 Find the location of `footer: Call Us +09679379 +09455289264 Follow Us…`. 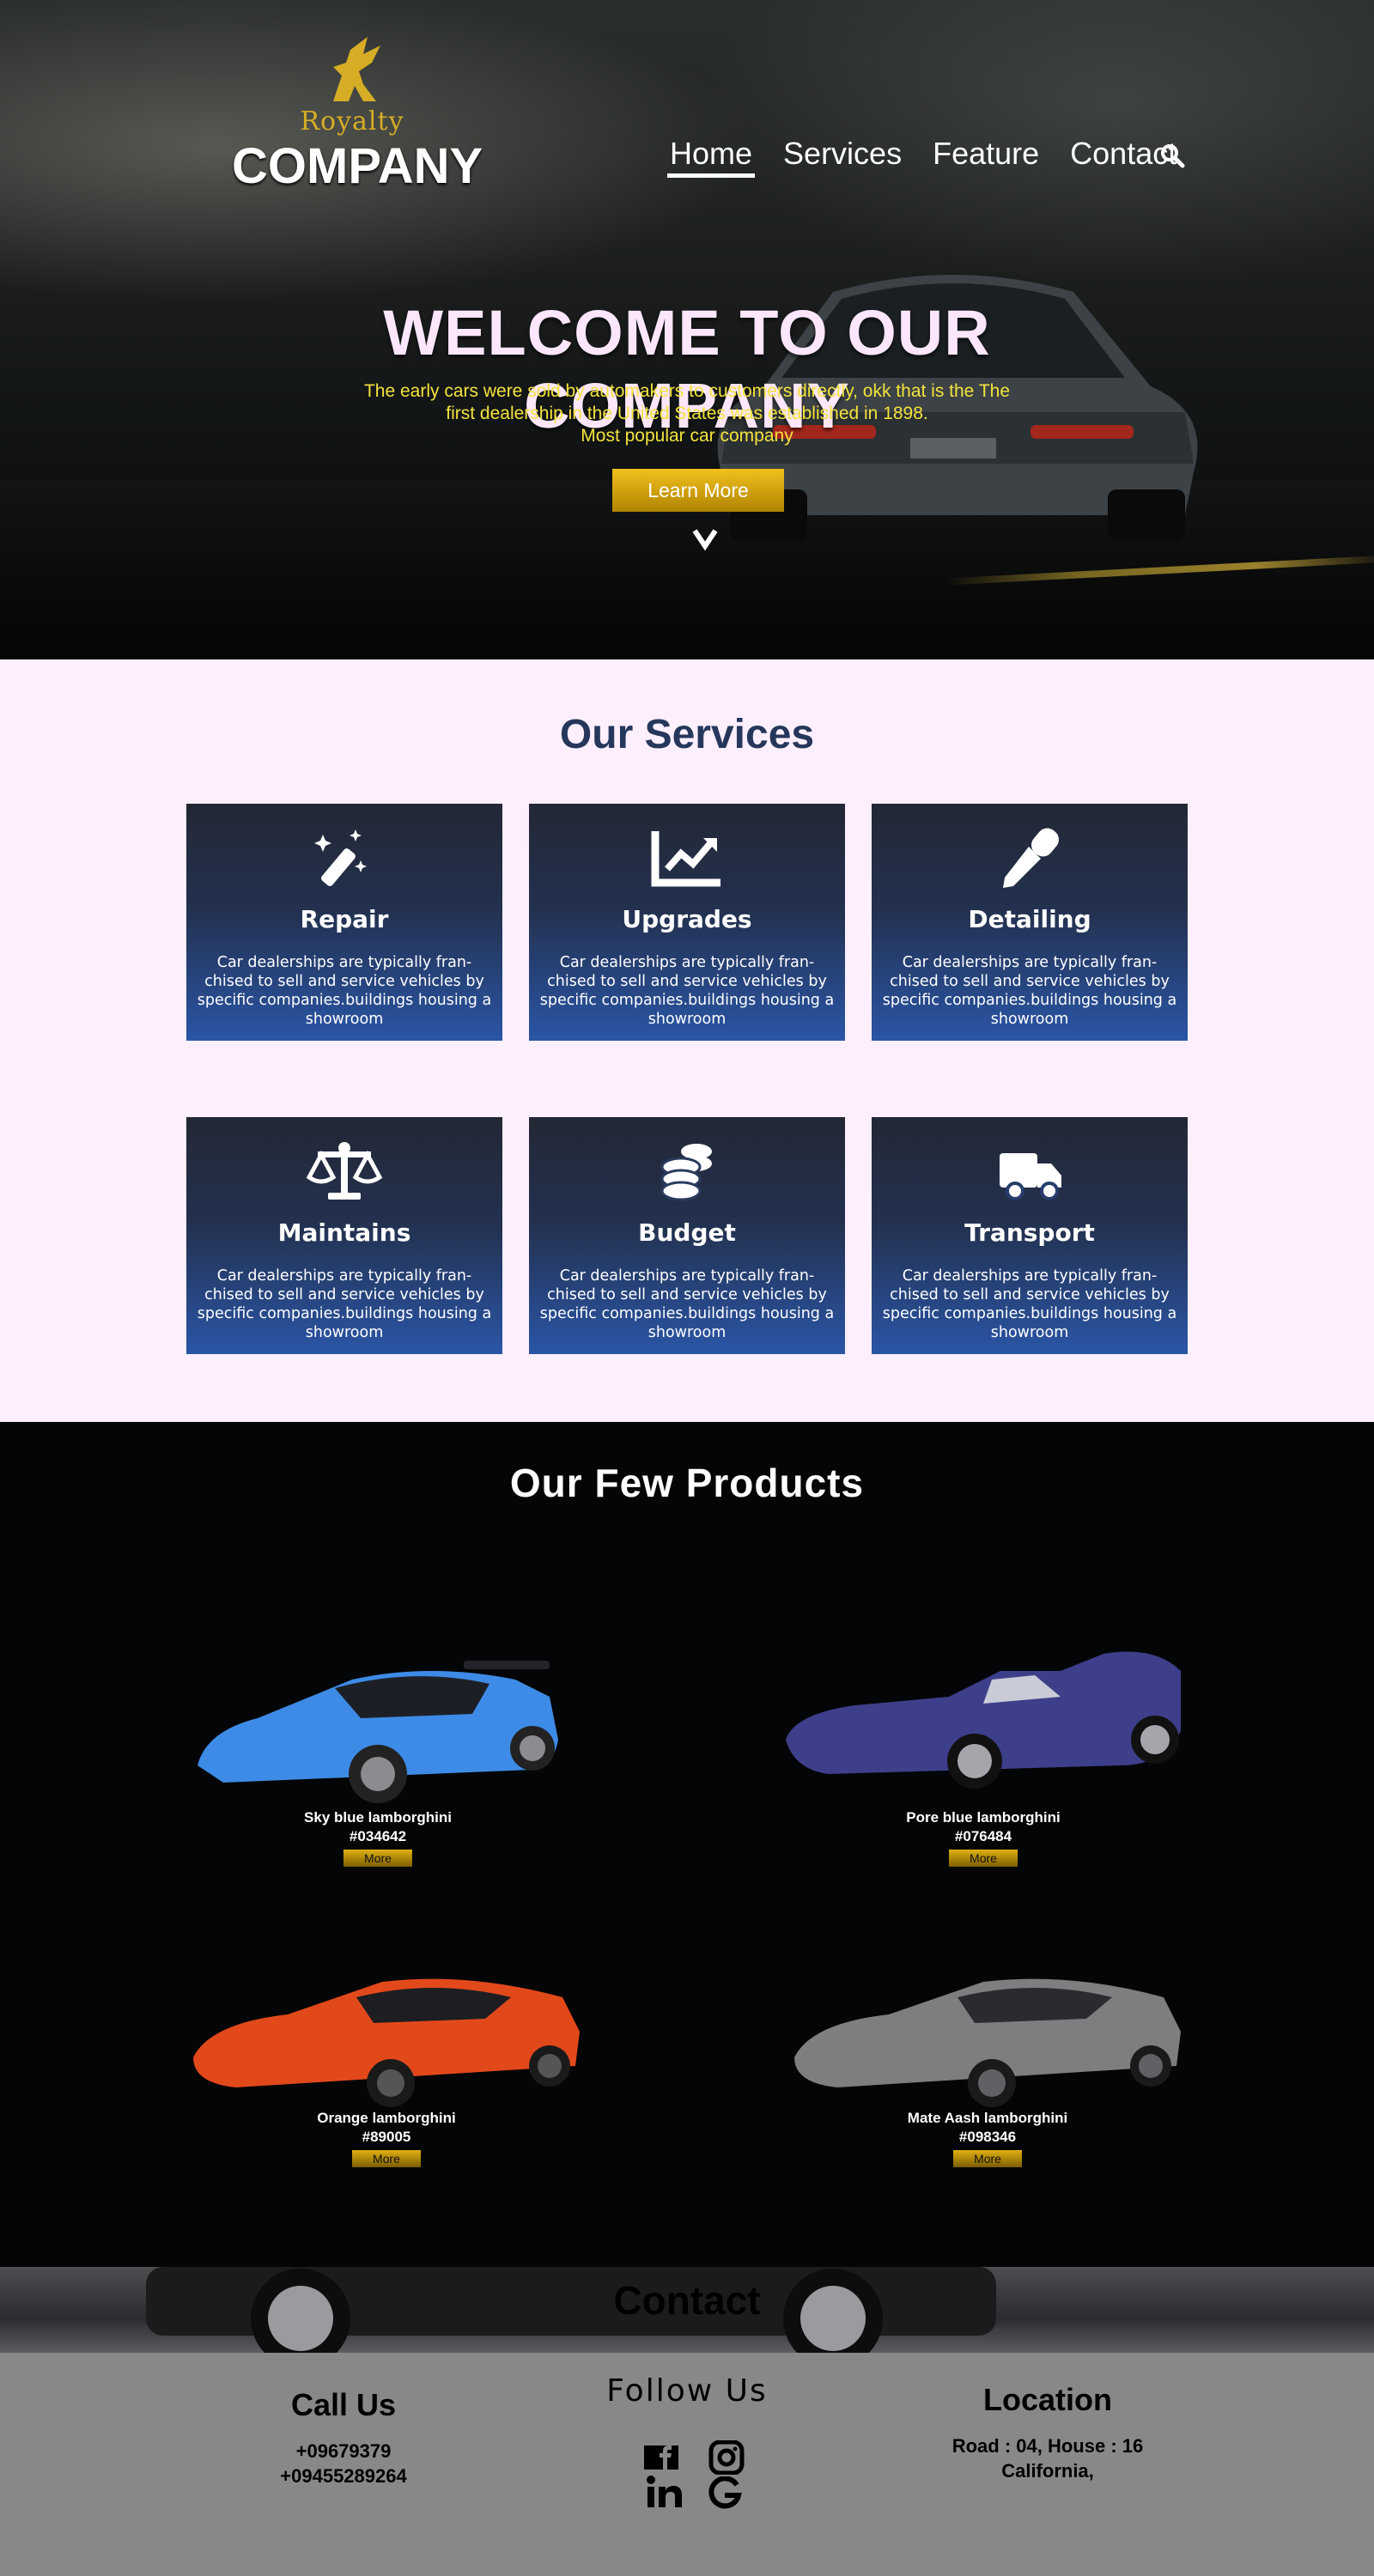

footer: Call Us +09679379 +09455289264 Follow Us… is located at coordinates (687, 2464).